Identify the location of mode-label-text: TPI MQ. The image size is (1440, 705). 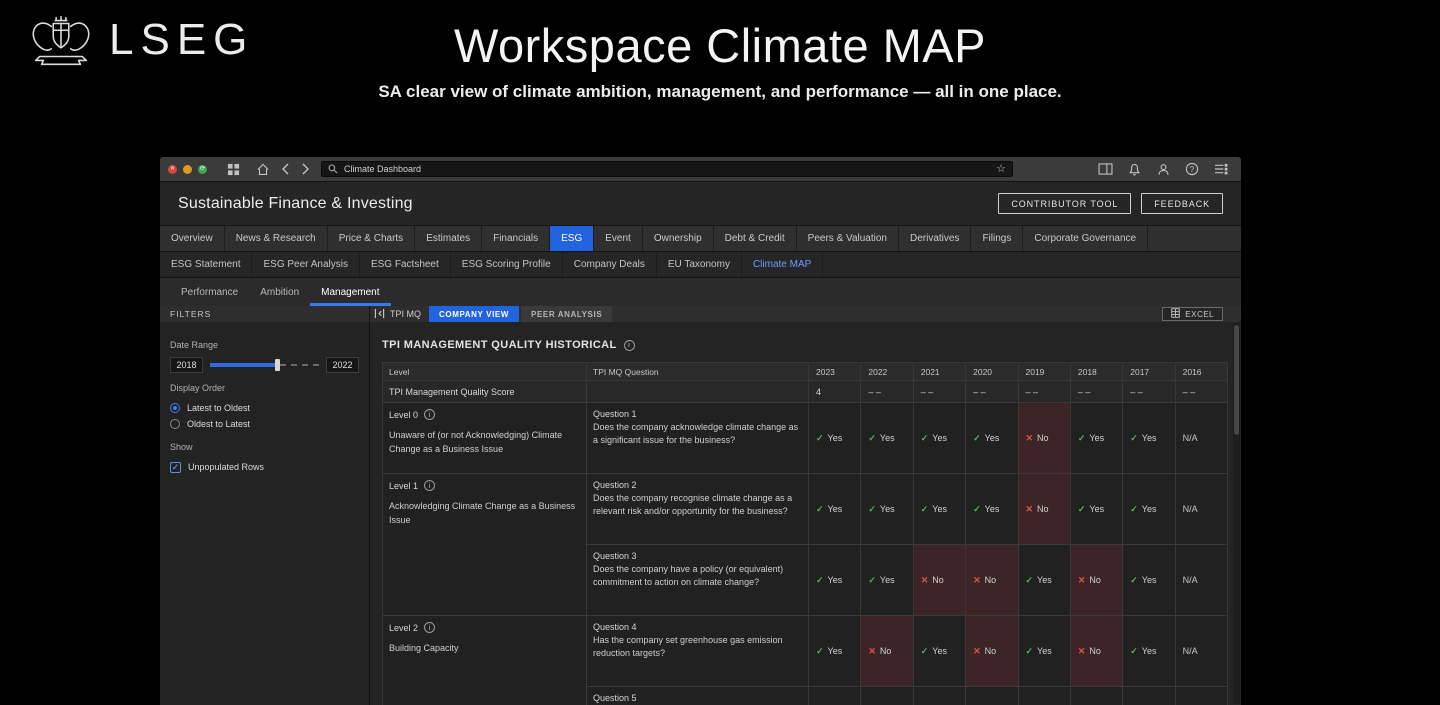
(405, 314).